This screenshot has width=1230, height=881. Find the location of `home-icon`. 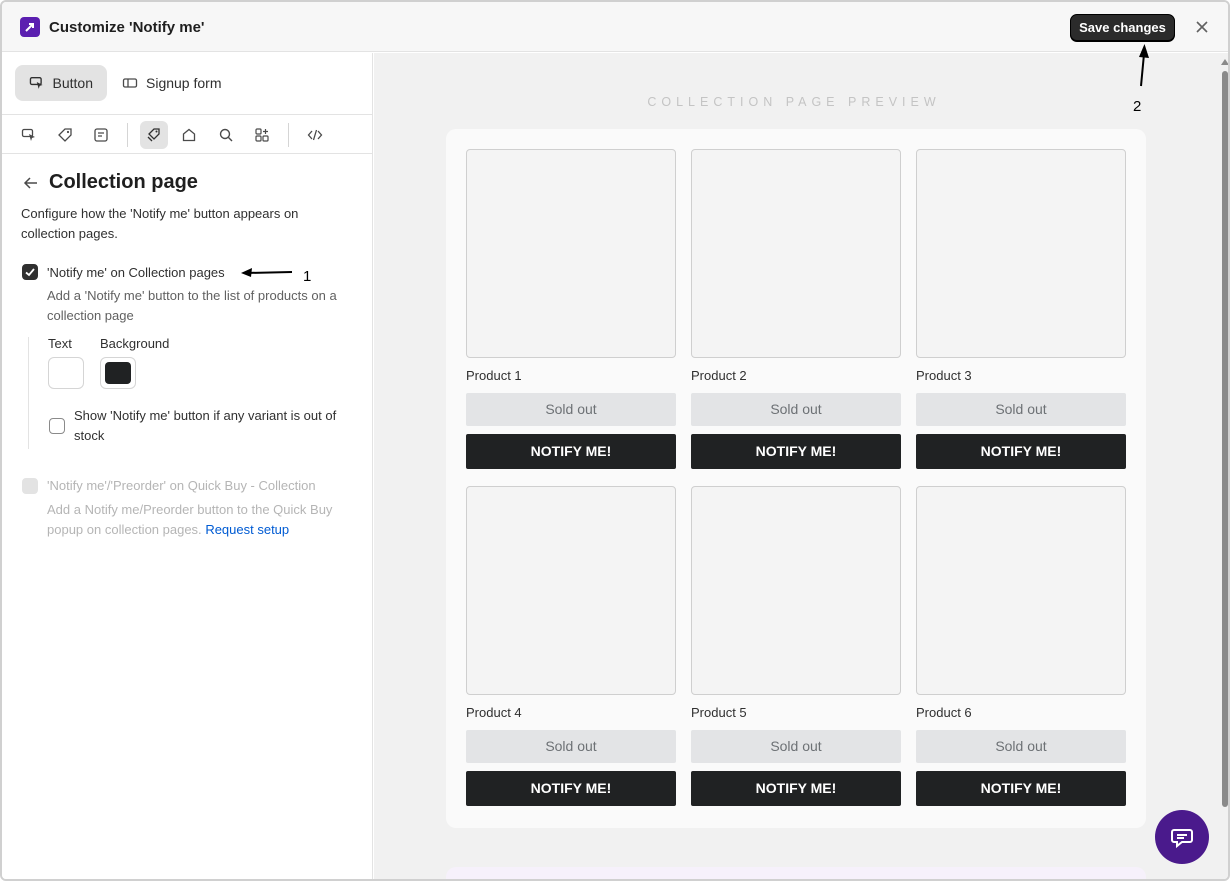

home-icon is located at coordinates (189, 135).